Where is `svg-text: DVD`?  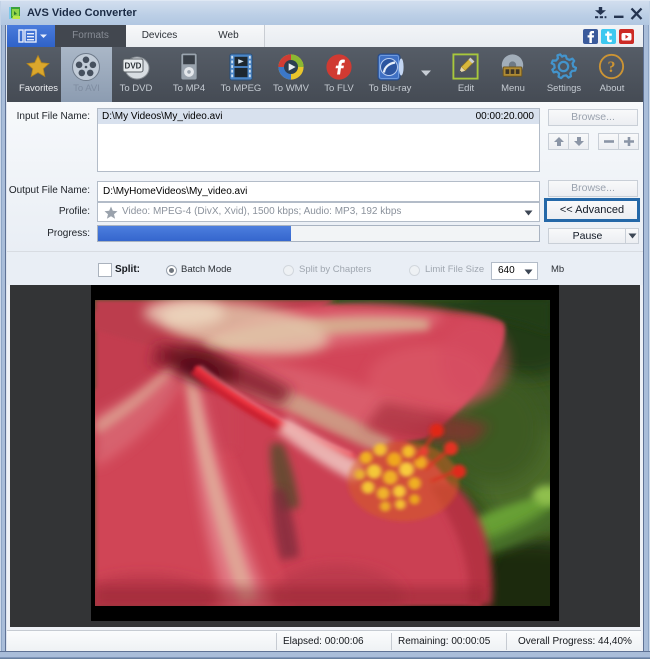 svg-text: DVD is located at coordinates (133, 66).